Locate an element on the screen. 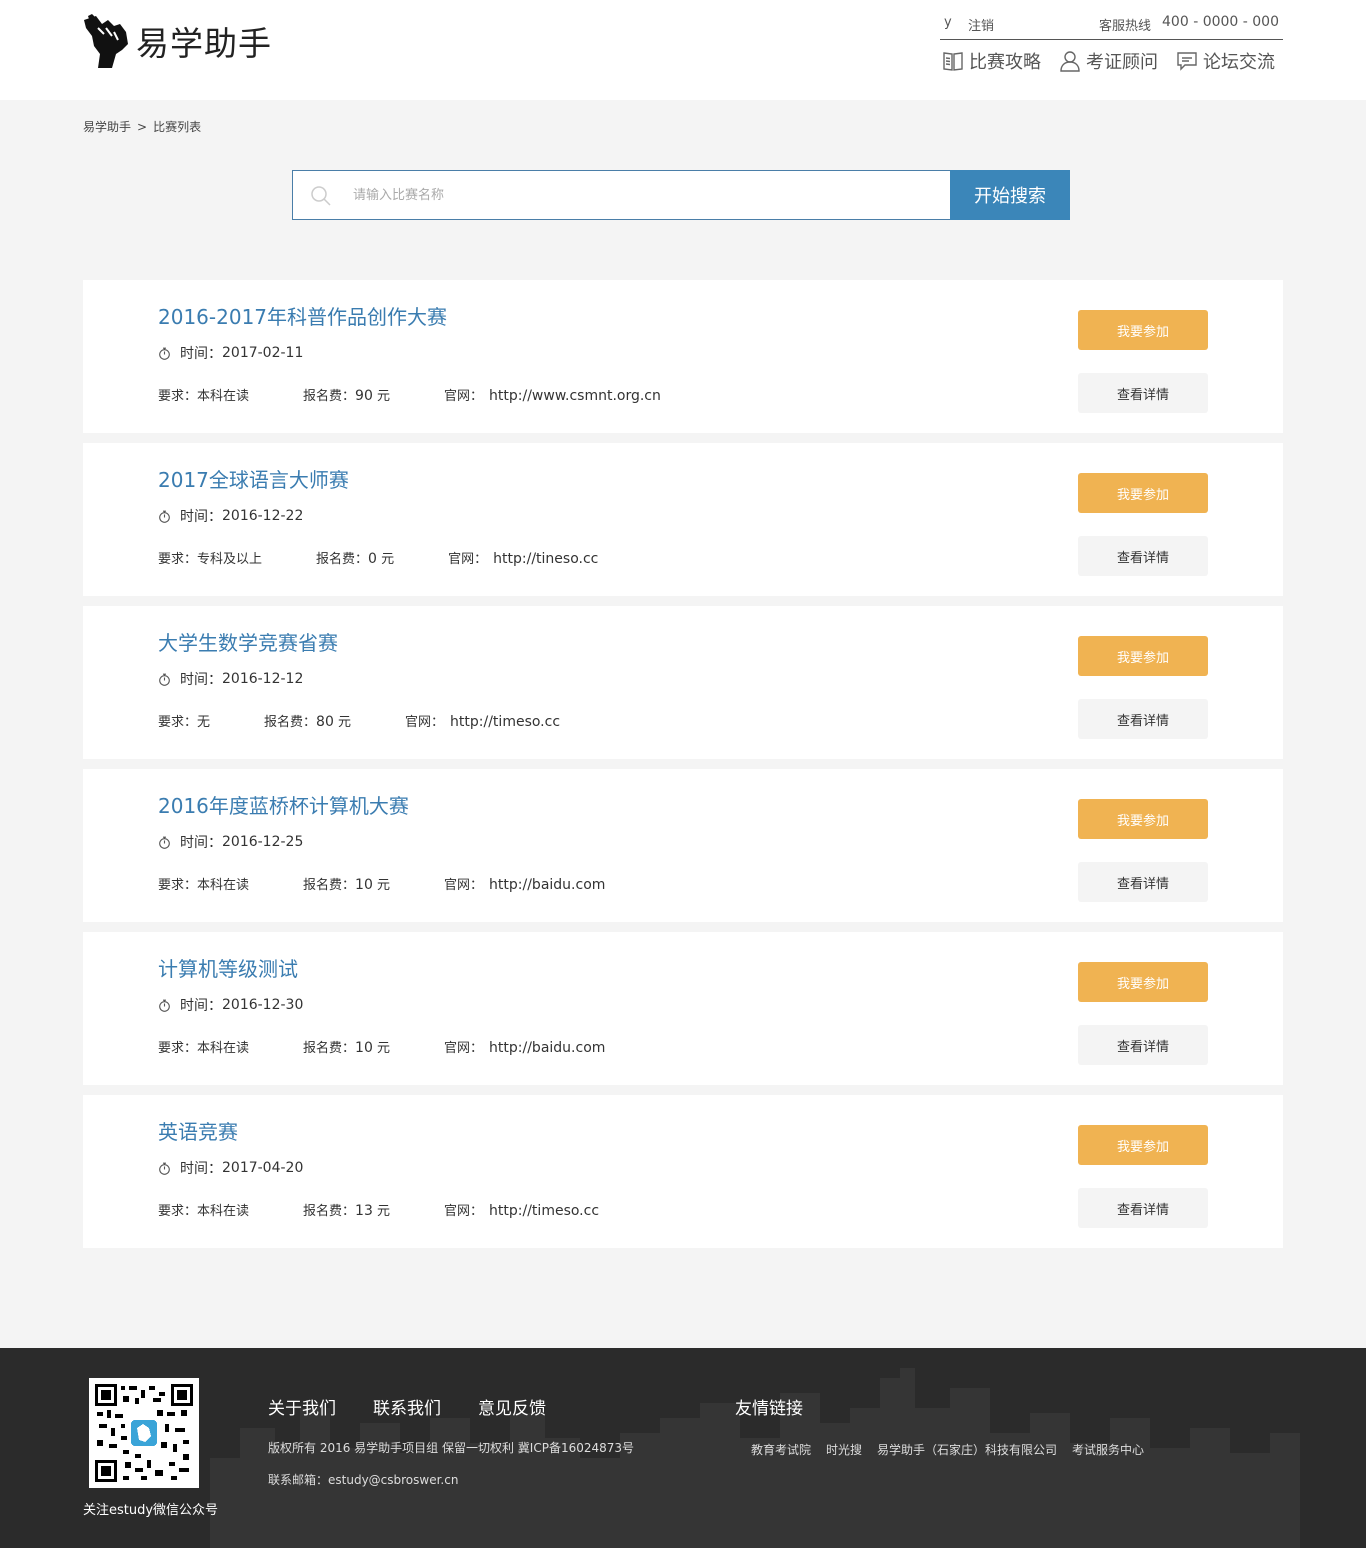 This screenshot has height=1548, width=1366. logout-link: 注销 is located at coordinates (981, 24).